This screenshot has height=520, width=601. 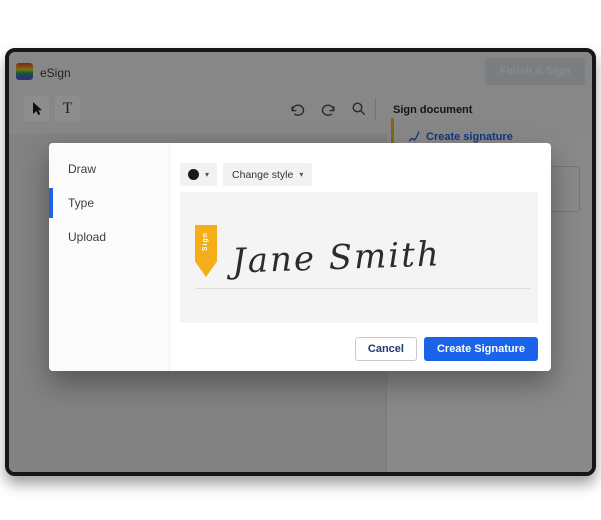 What do you see at coordinates (109, 257) in the screenshot?
I see `signature-mode-sidebar: Draw Type Upload` at bounding box center [109, 257].